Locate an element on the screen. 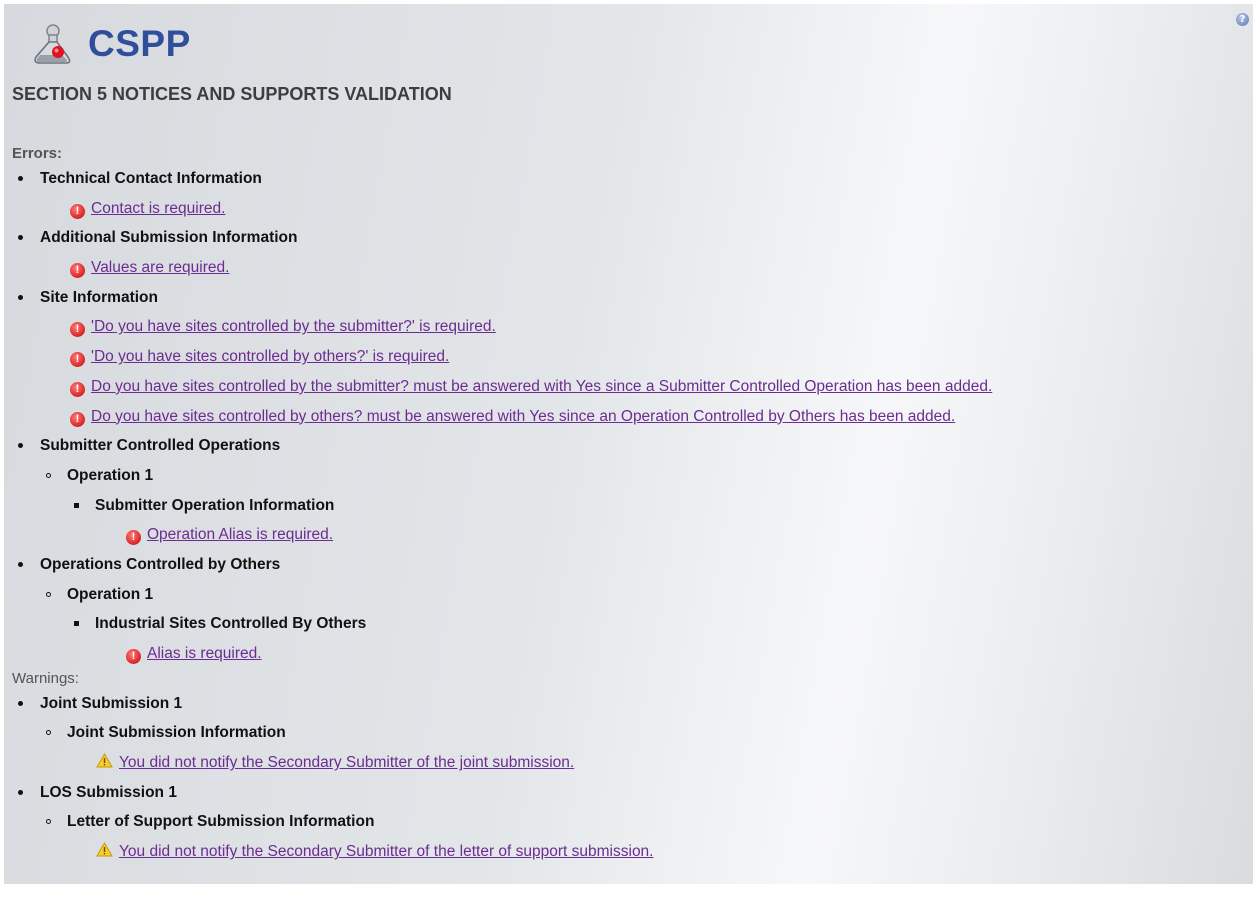 The height and width of the screenshot is (910, 1253). group-heading: Operations Controlled by Others is located at coordinates (160, 564).